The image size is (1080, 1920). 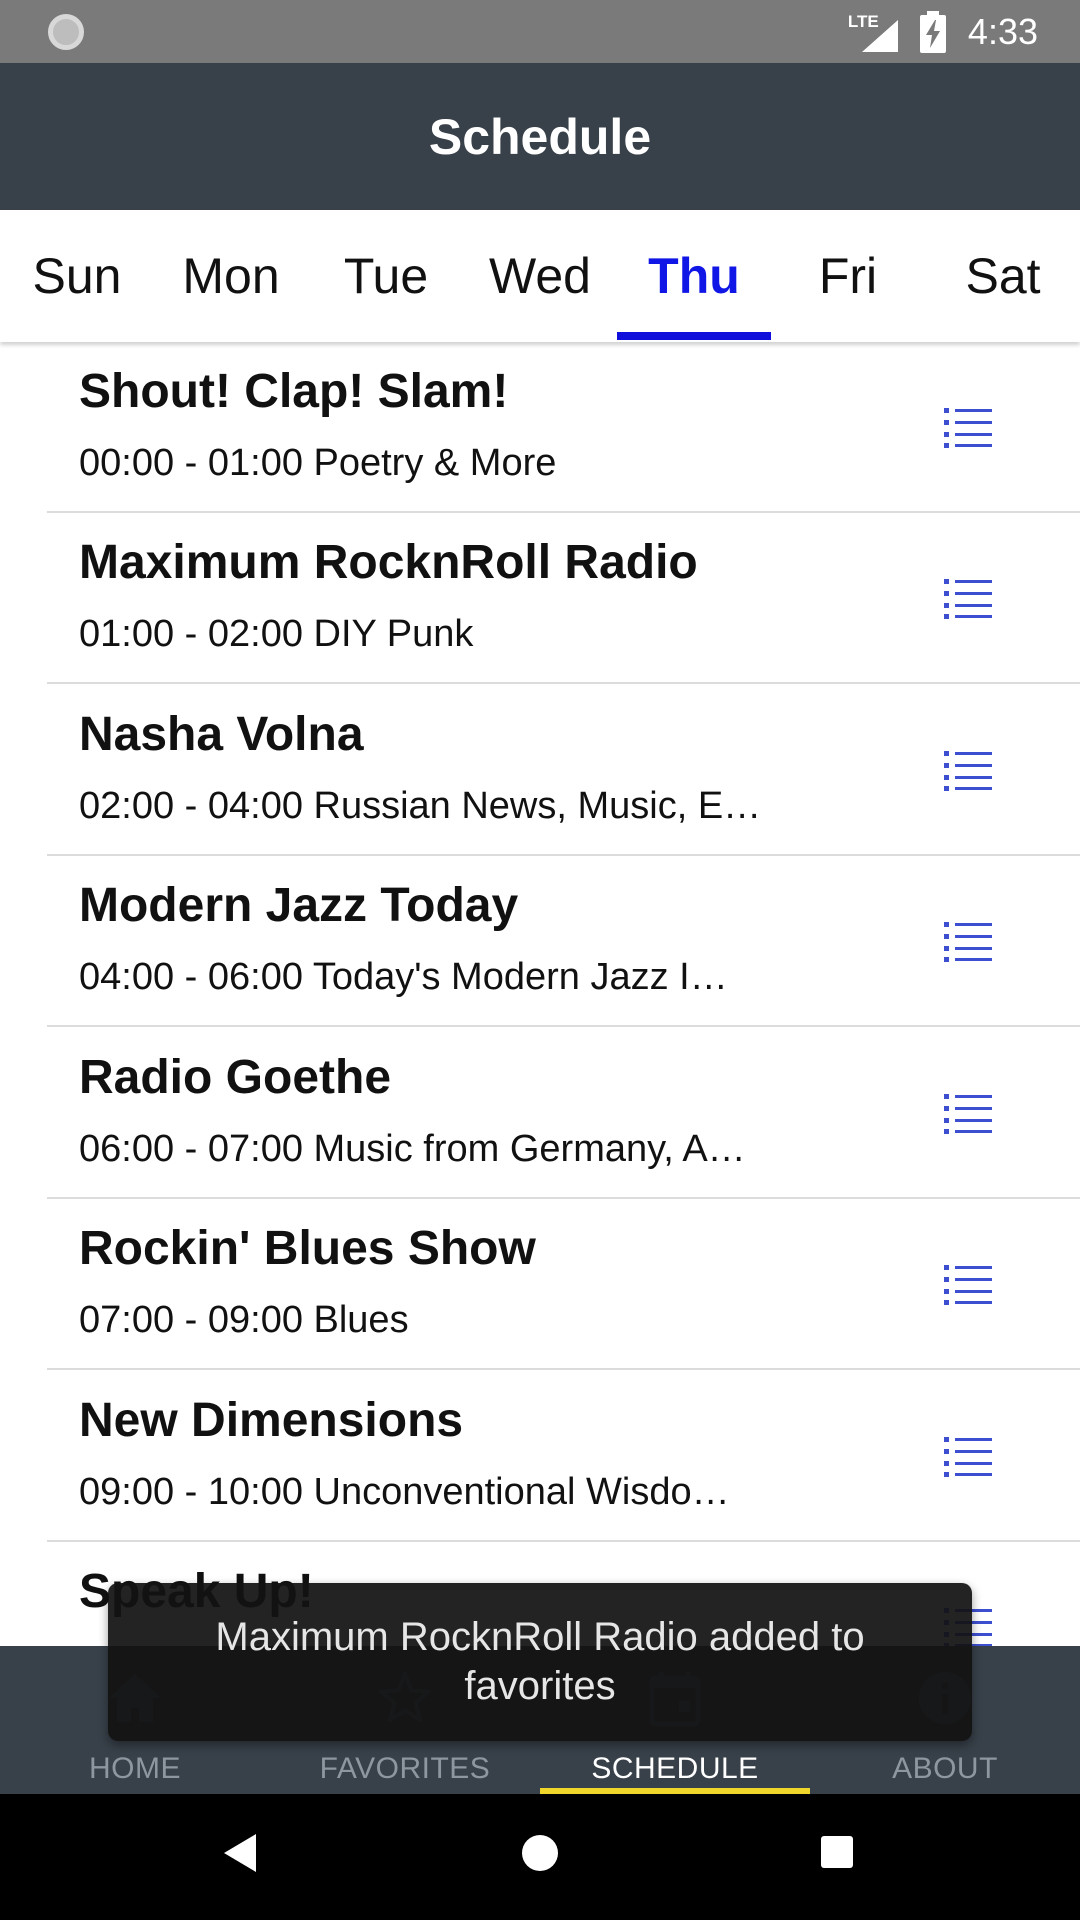 I want to click on show-name: Radio Goethe, so click(x=235, y=1077).